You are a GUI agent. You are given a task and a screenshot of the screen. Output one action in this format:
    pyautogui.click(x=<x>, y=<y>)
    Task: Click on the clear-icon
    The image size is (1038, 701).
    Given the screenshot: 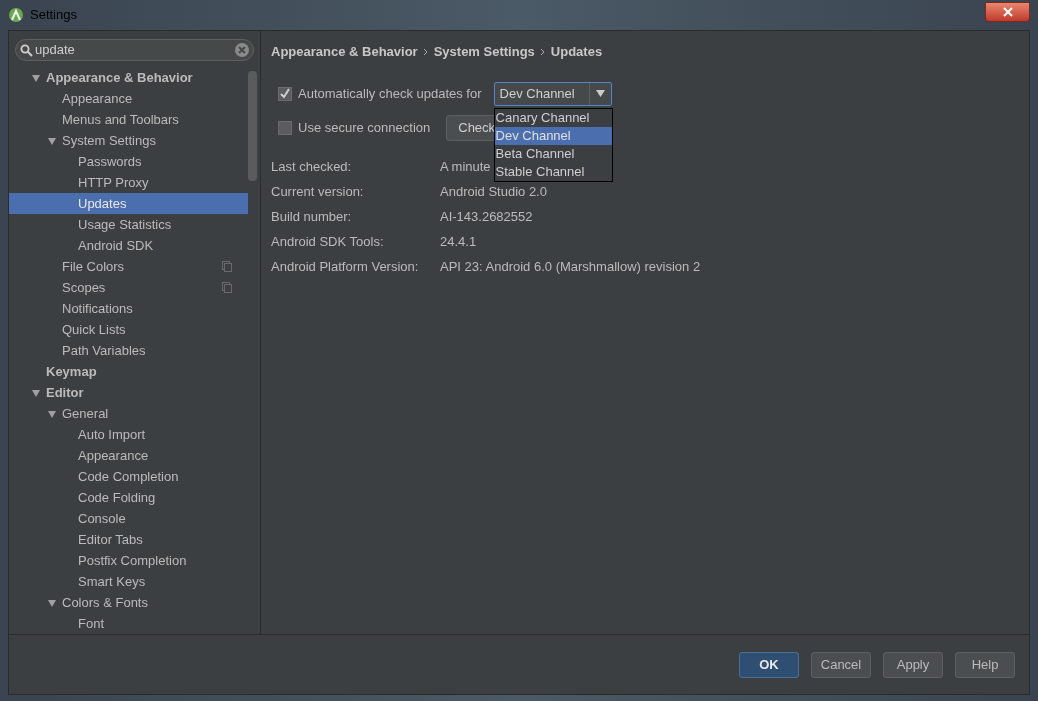 What is the action you would take?
    pyautogui.click(x=242, y=50)
    